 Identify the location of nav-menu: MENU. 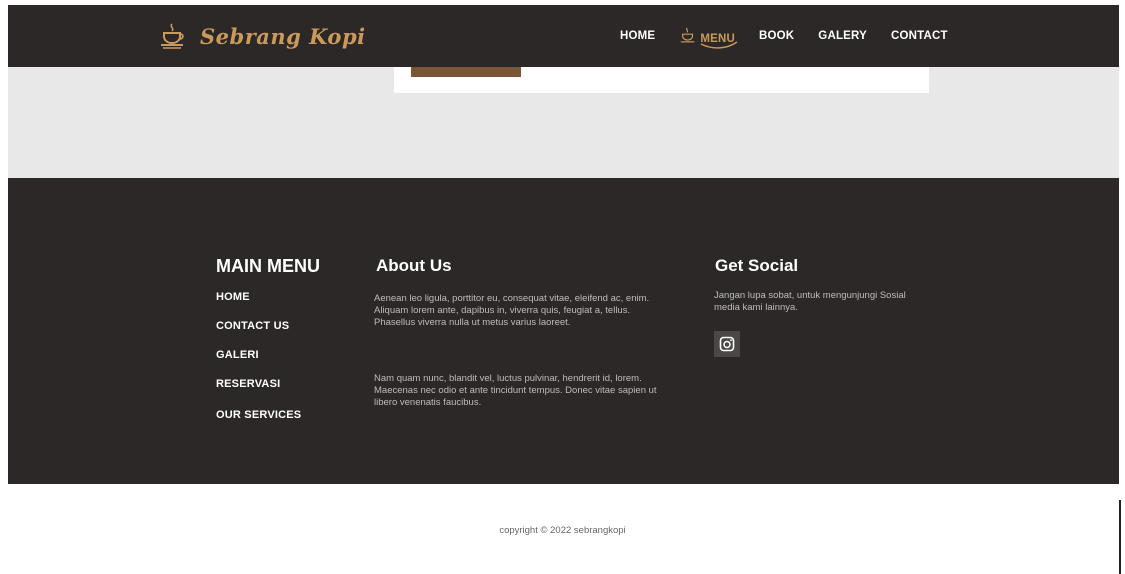
(708, 38).